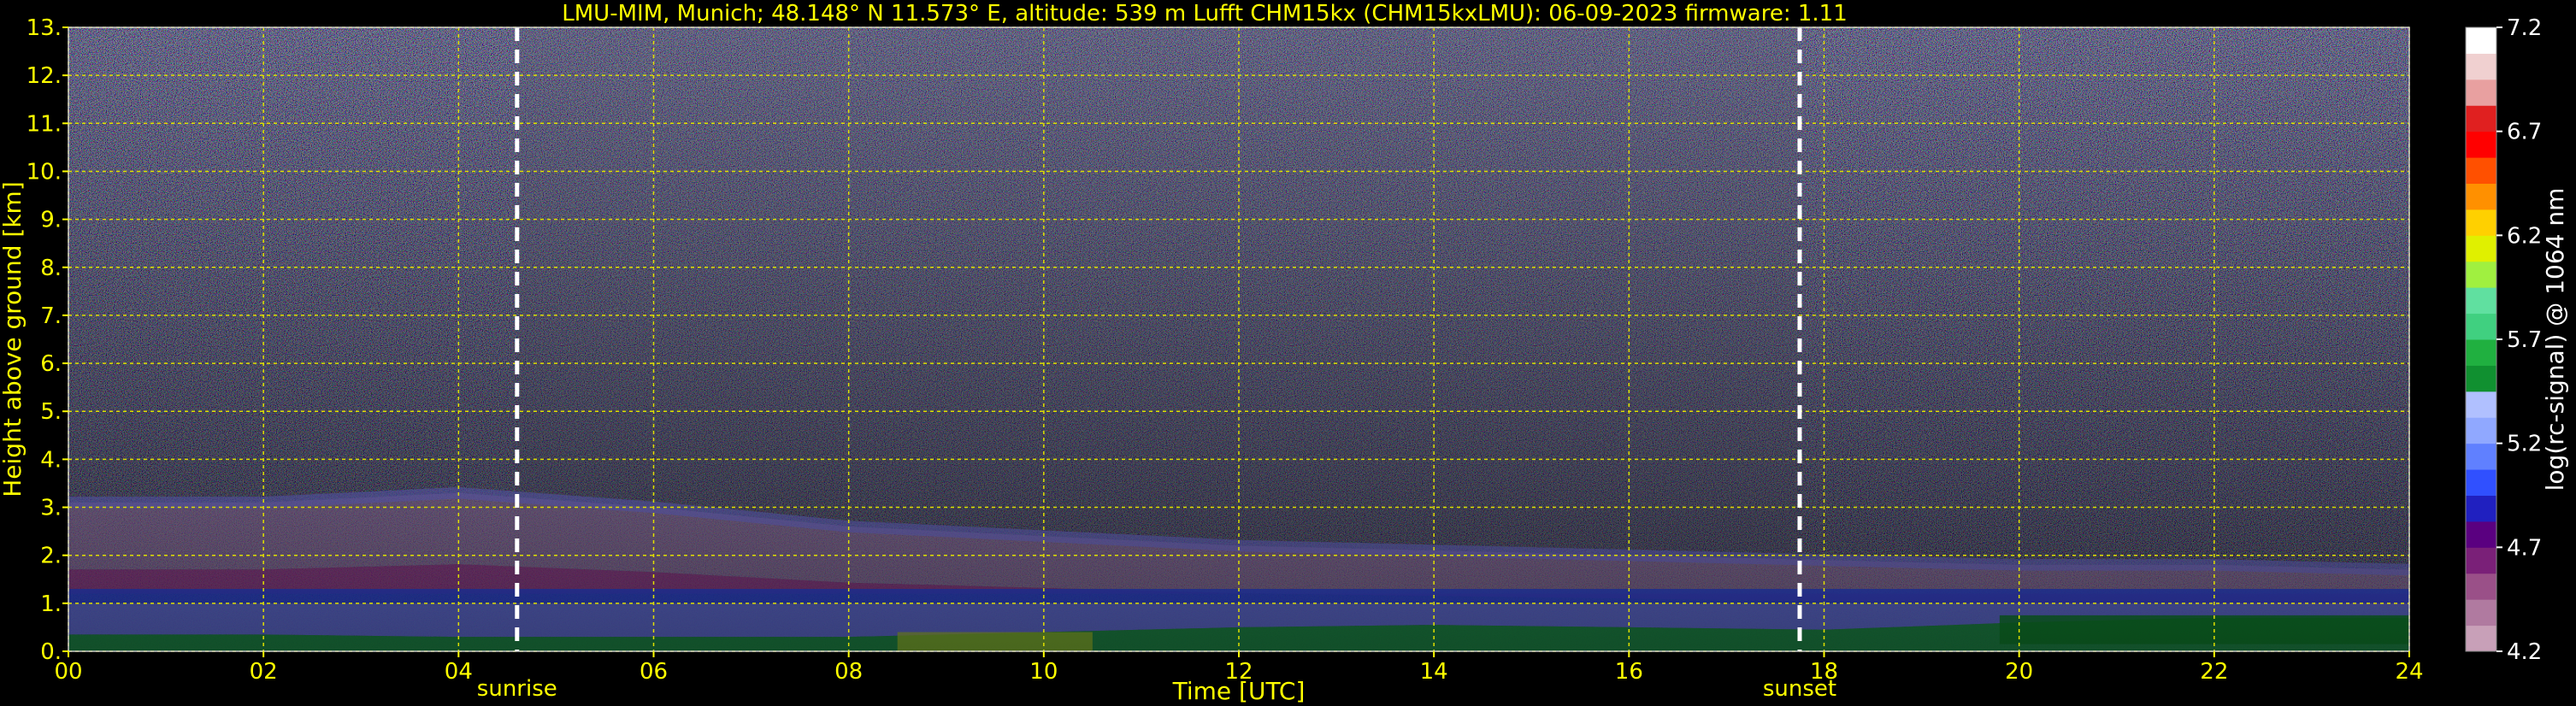  I want to click on x-tick-label: 24, so click(2409, 672).